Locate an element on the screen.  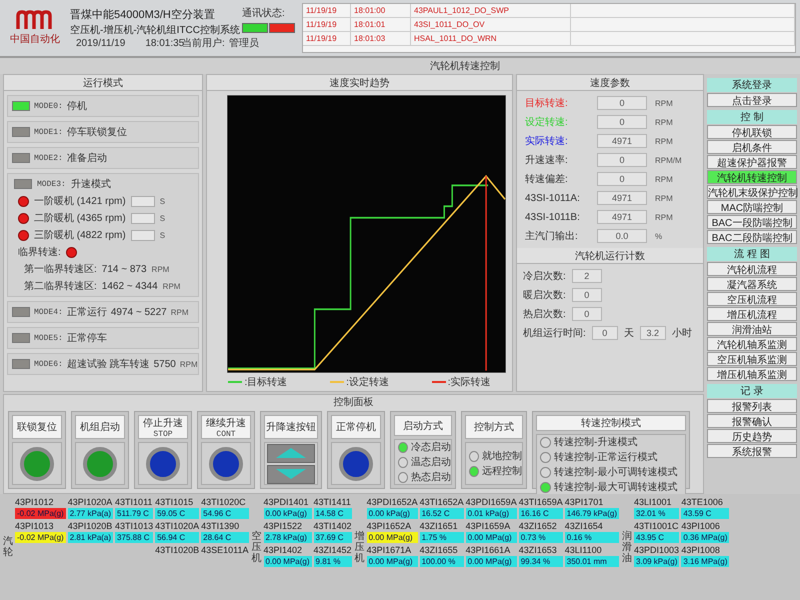
time-text: 18:01:35 is located at coordinates (164, 43).